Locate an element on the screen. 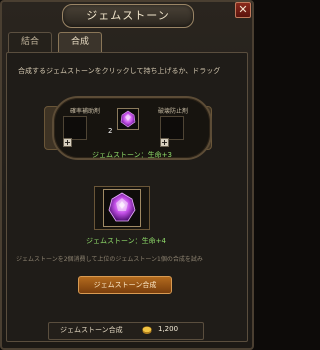  tab-synthesis: 合成 is located at coordinates (80, 42).